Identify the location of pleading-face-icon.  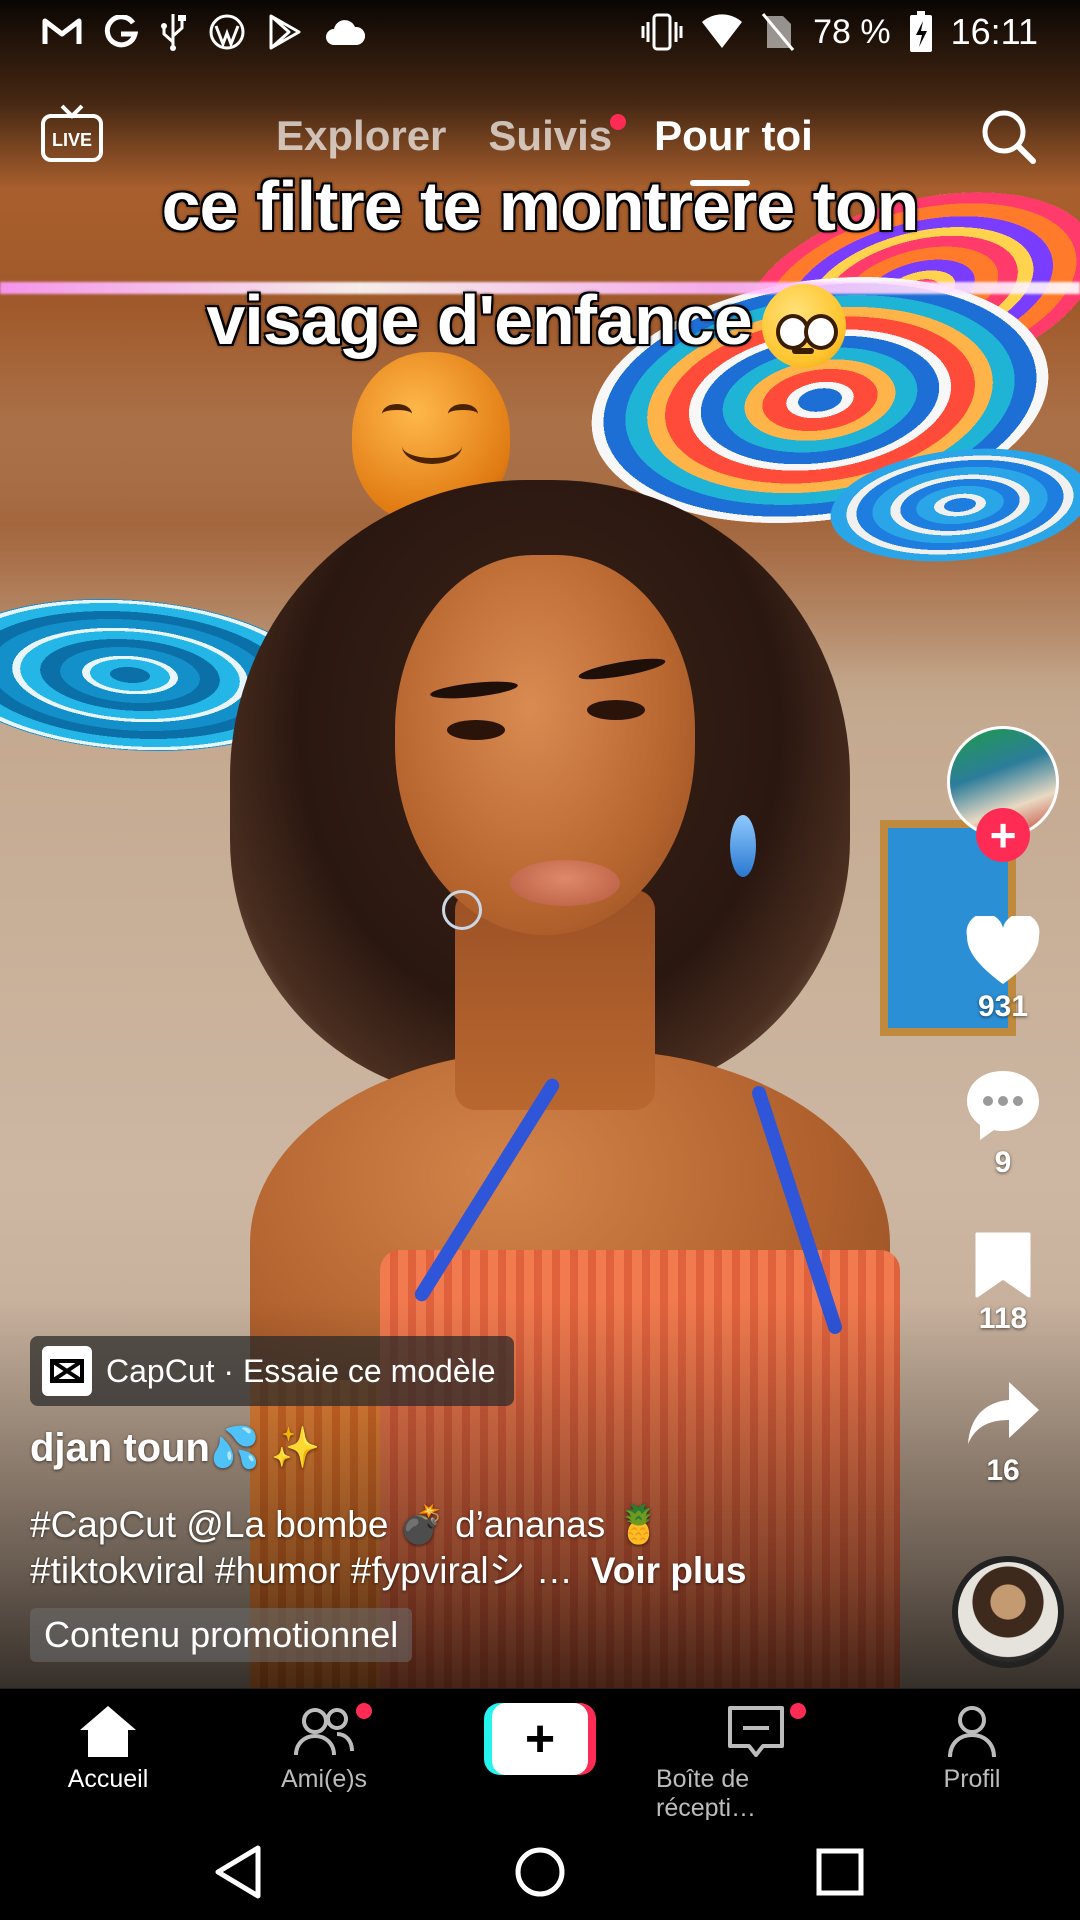
(803, 325).